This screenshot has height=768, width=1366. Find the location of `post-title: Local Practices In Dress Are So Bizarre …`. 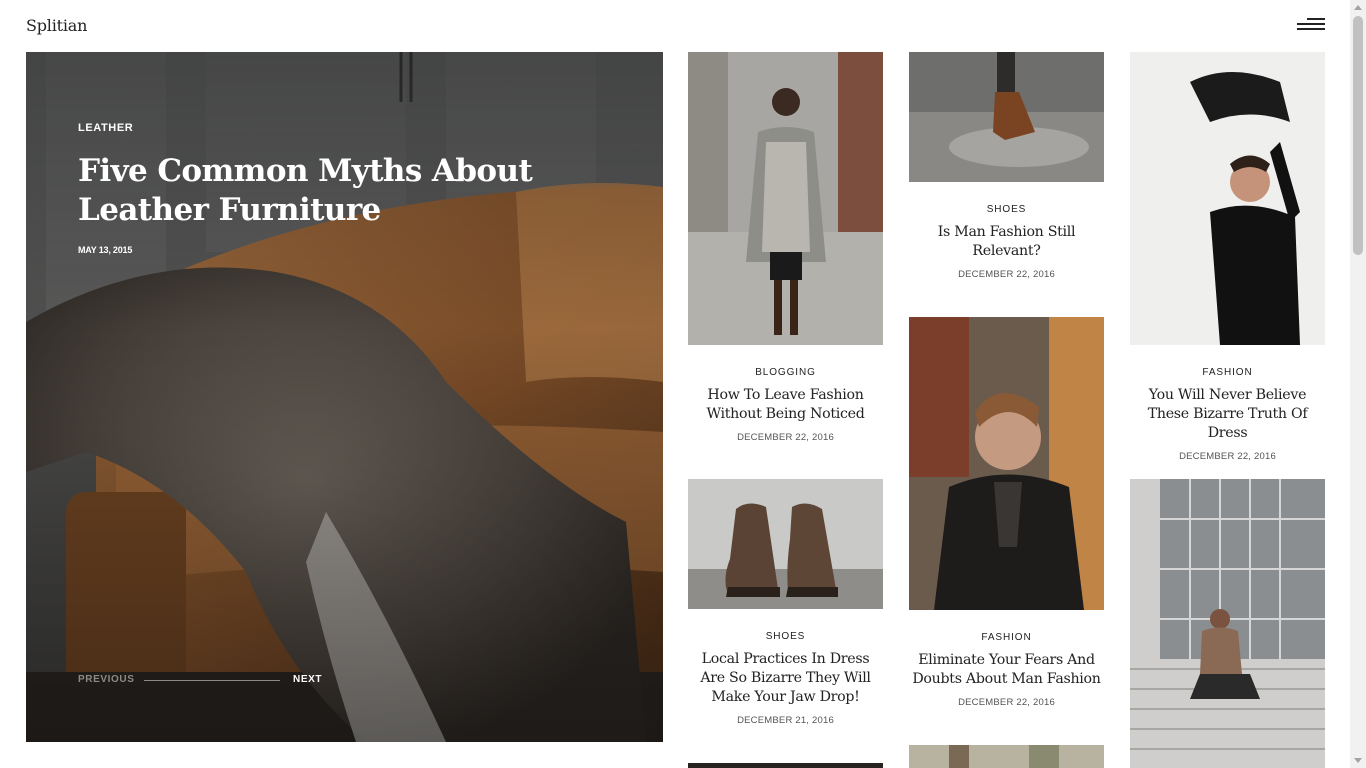

post-title: Local Practices In Dress Are So Bizarre … is located at coordinates (786, 678).